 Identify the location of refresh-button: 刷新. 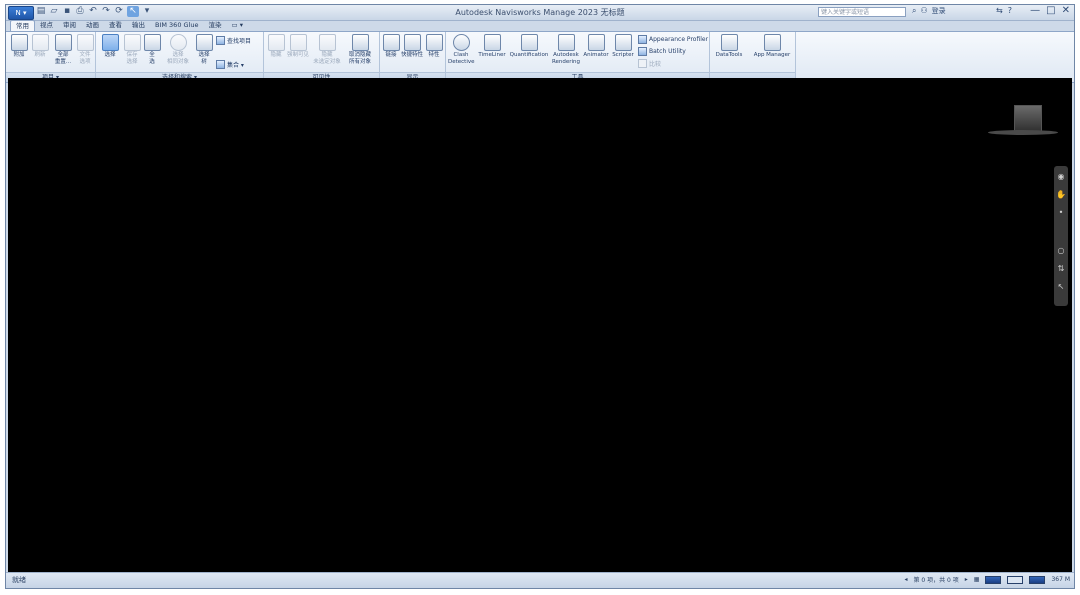
(40, 46).